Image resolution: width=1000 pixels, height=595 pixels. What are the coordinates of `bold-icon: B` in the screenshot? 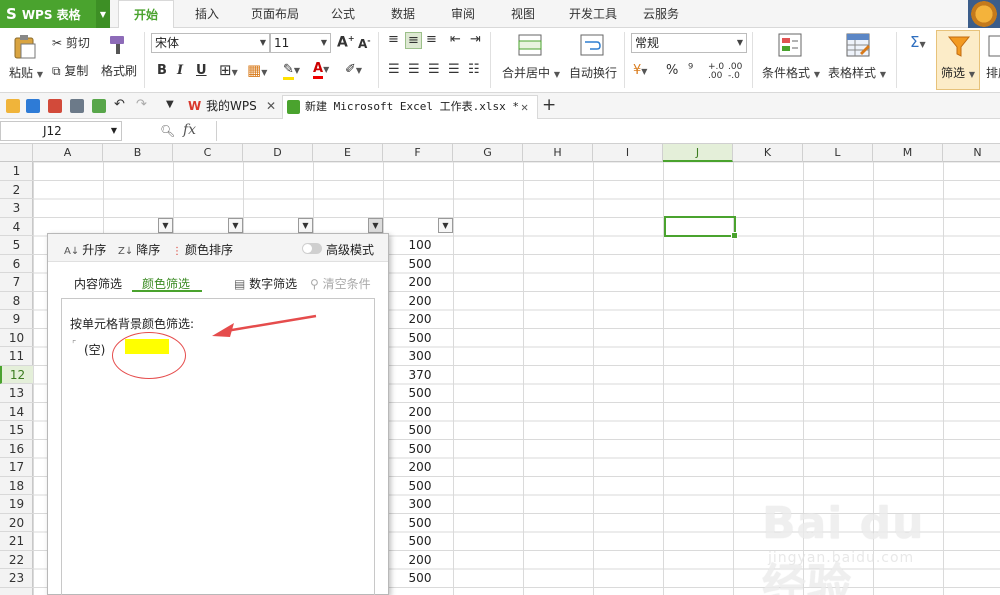 It's located at (162, 70).